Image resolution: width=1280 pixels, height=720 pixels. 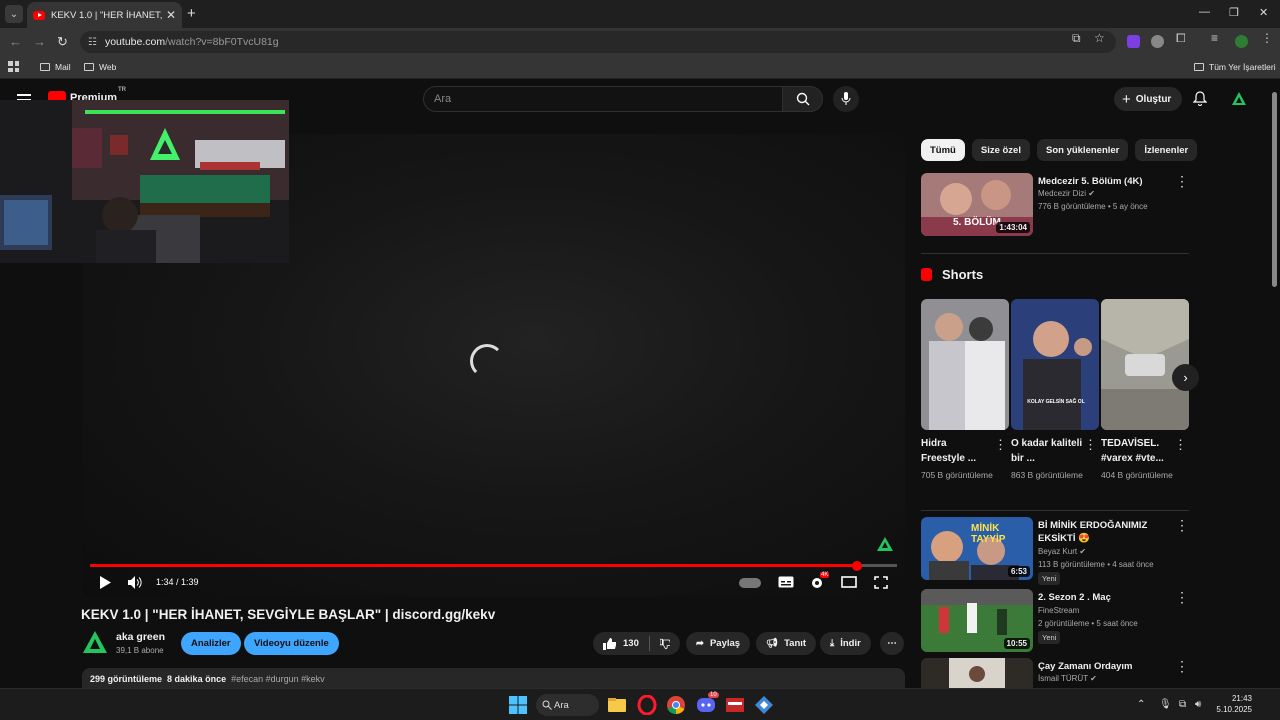 What do you see at coordinates (1000, 150) in the screenshot?
I see `chip-for-you: Size özel` at bounding box center [1000, 150].